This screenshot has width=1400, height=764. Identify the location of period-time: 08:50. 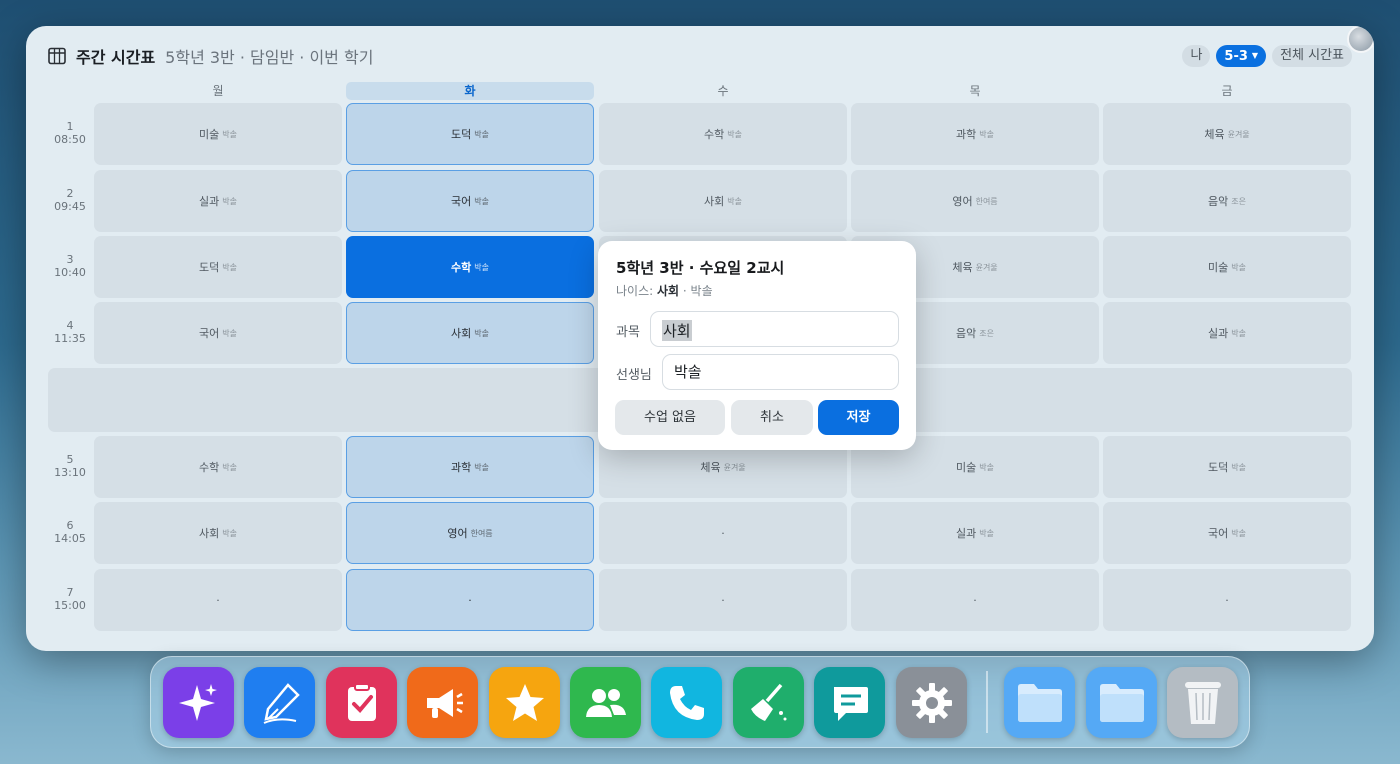
(70, 139).